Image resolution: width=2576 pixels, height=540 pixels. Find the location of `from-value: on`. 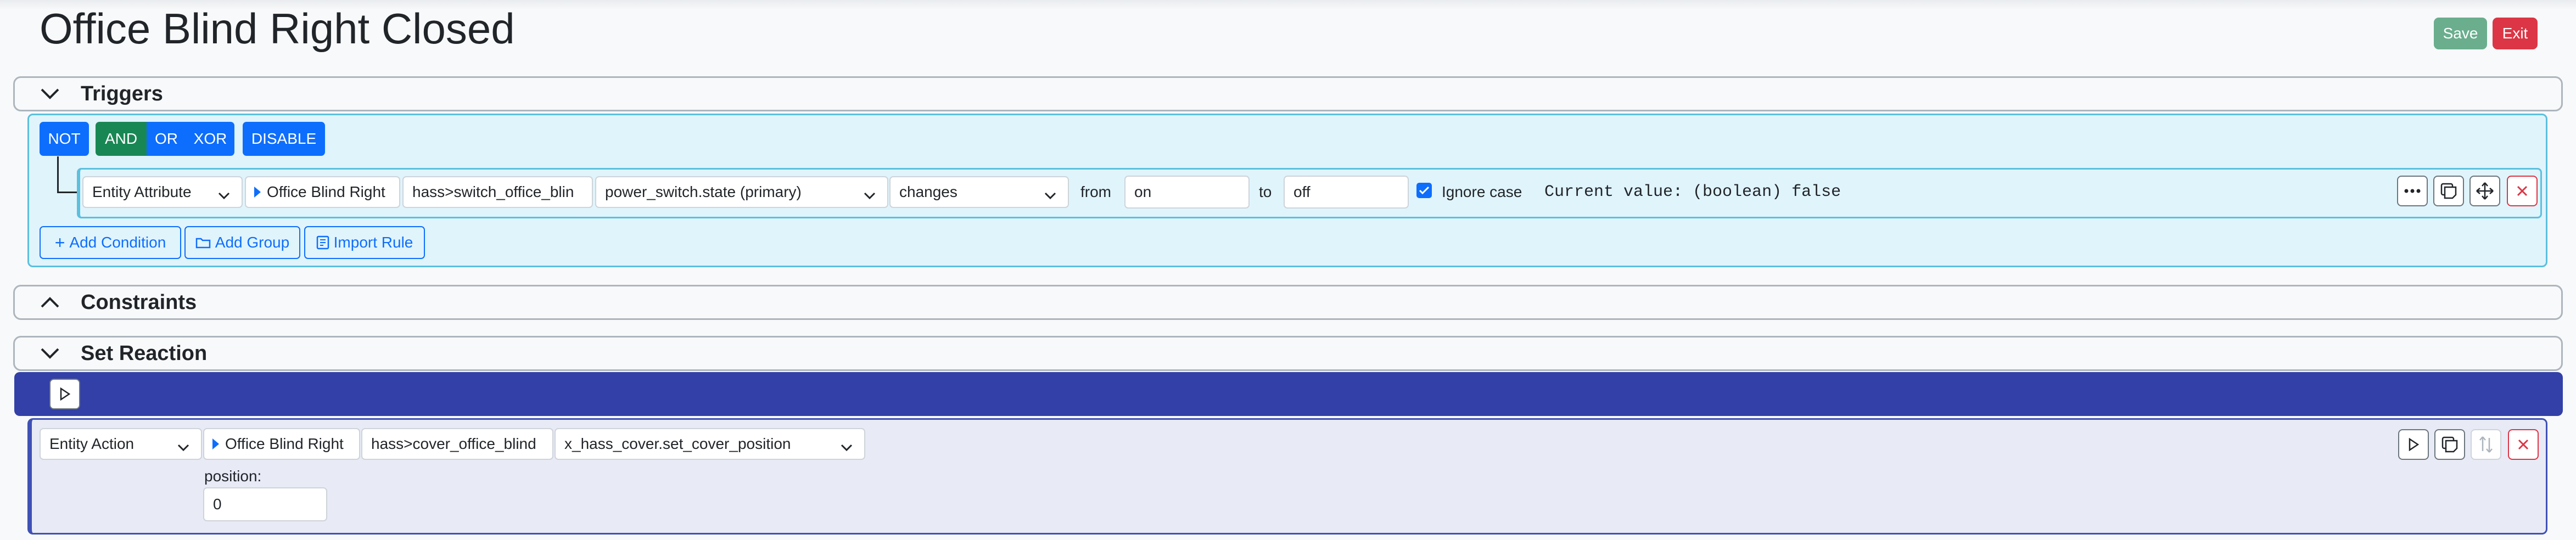

from-value: on is located at coordinates (1143, 192).